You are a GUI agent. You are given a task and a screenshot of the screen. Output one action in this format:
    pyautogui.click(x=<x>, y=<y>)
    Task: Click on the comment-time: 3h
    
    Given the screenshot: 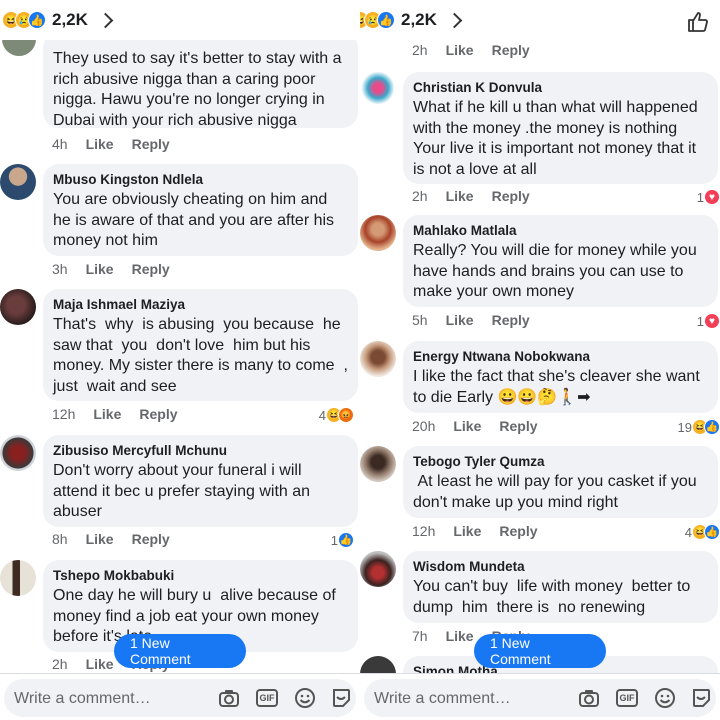 What is the action you would take?
    pyautogui.click(x=60, y=269)
    